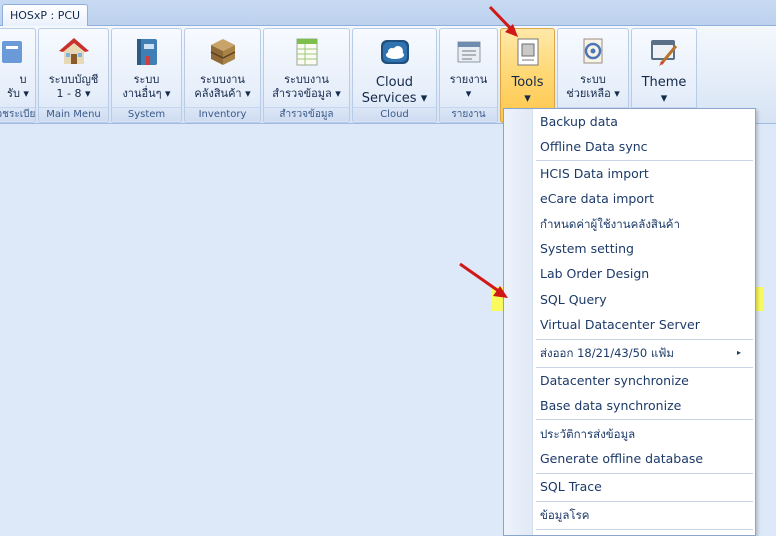 This screenshot has height=536, width=776. I want to click on menu-item-offline-data-sync: Offline Data sync, so click(643, 147).